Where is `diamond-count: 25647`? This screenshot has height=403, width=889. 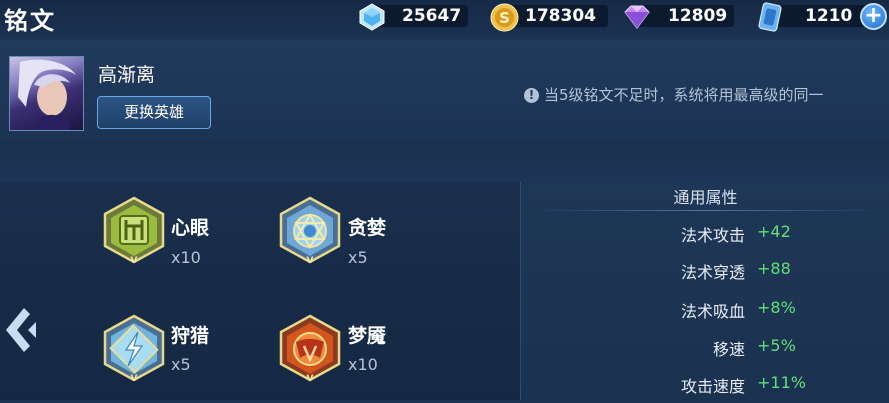
diamond-count: 25647 is located at coordinates (432, 16).